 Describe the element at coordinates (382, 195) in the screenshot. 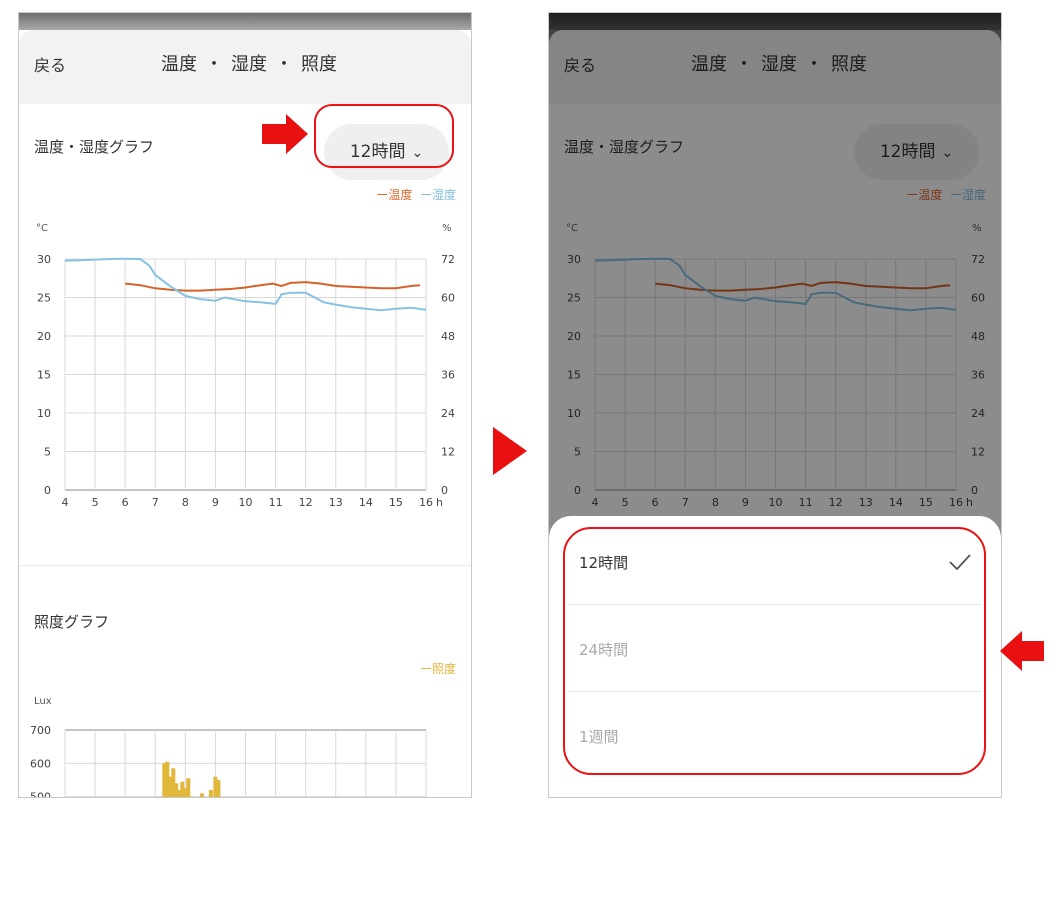

I see `legend-temp-swatch: ー` at that location.